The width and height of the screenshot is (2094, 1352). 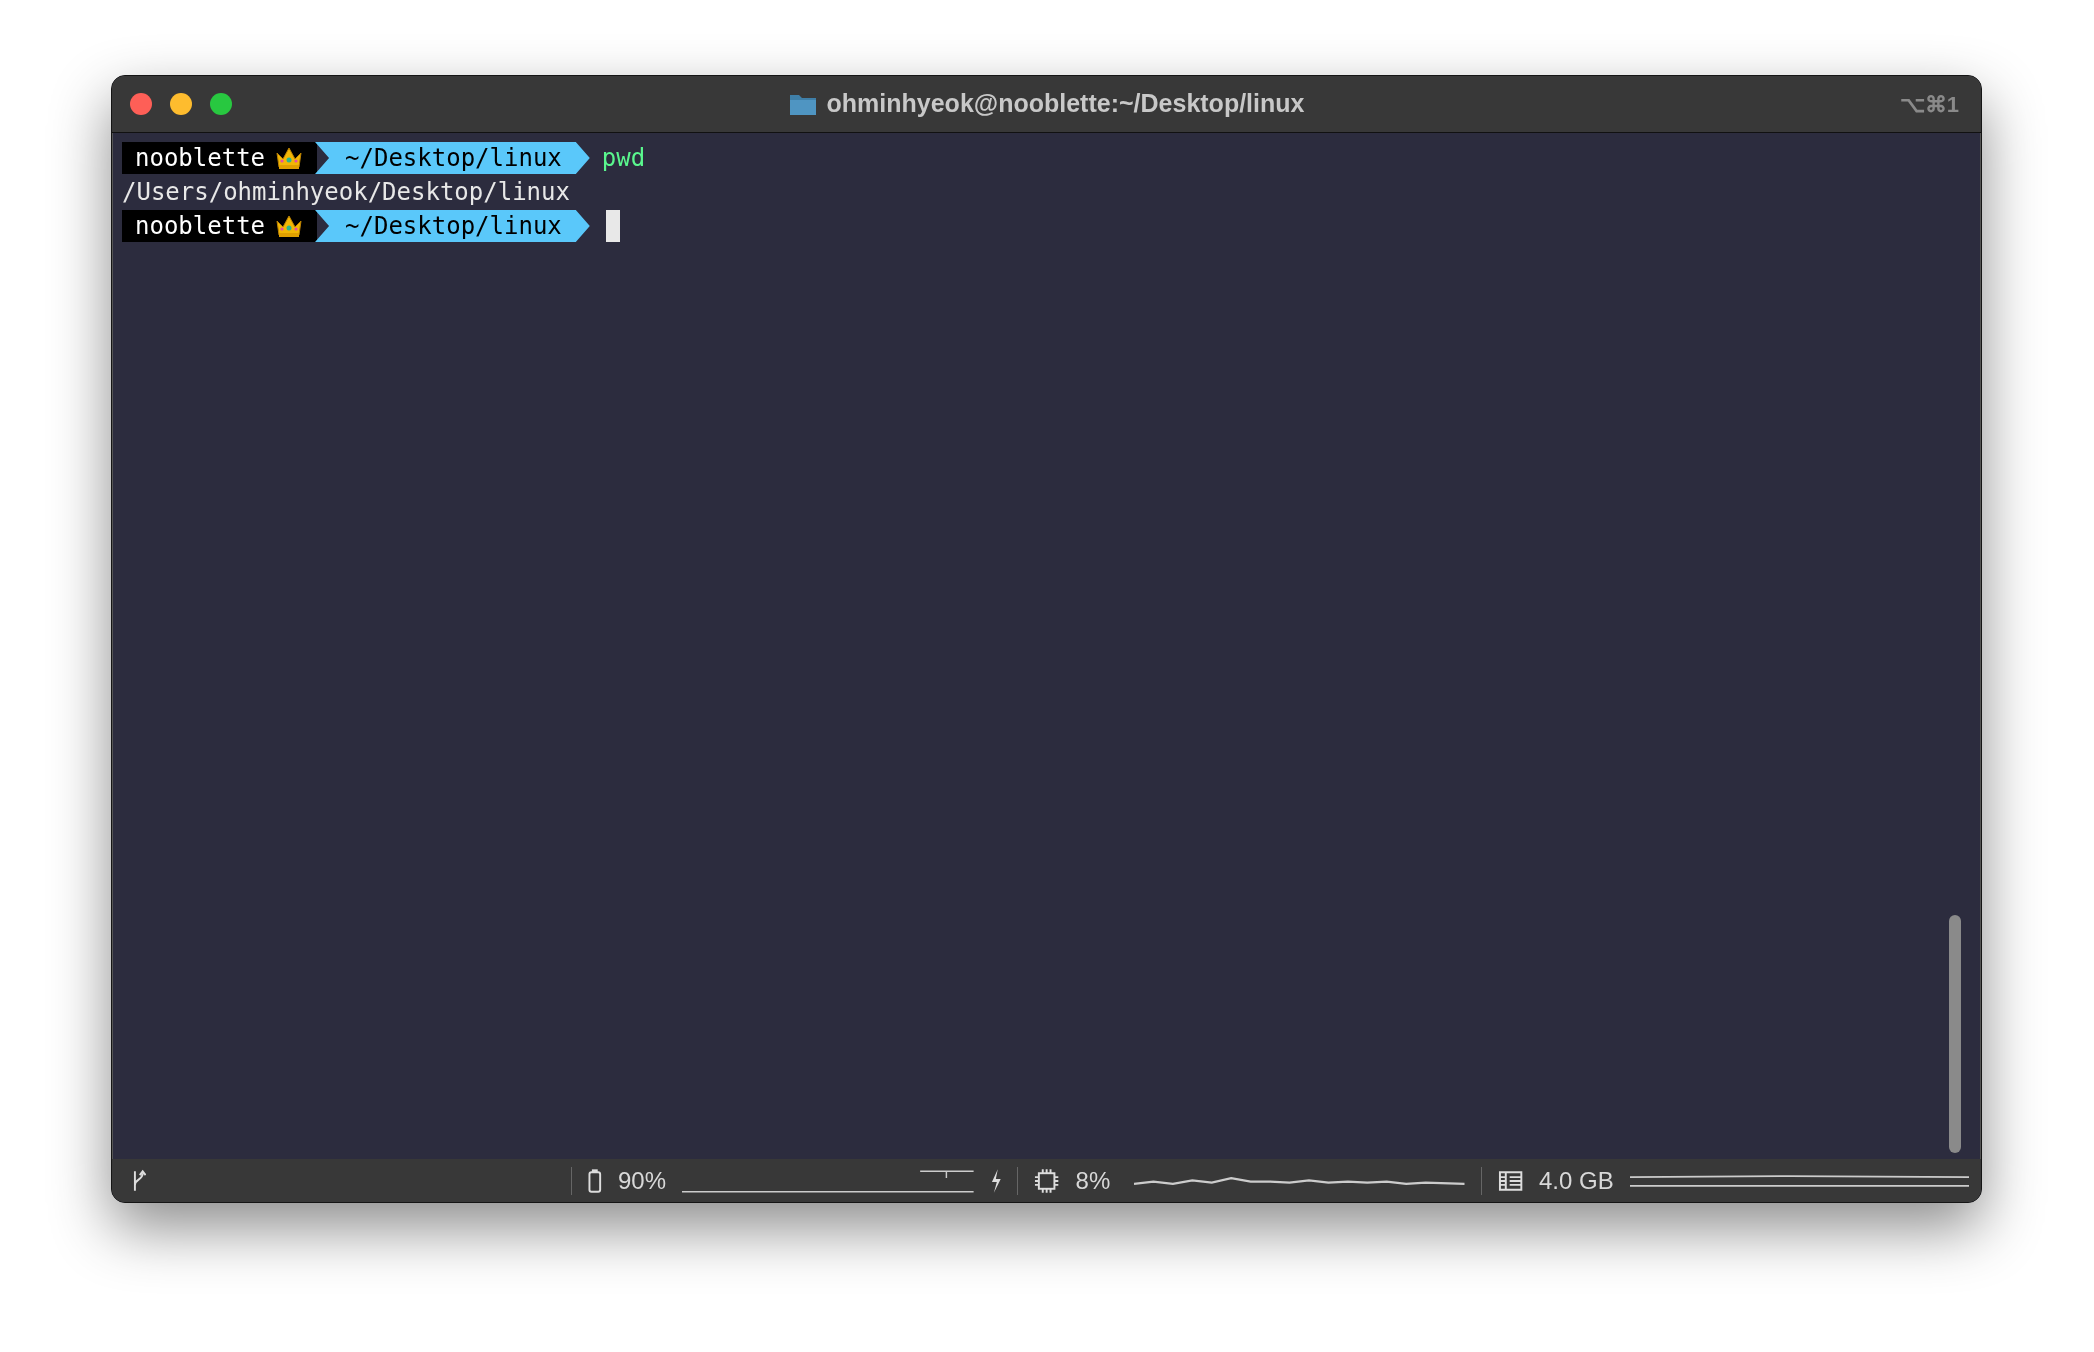 What do you see at coordinates (141, 104) in the screenshot?
I see `close-button` at bounding box center [141, 104].